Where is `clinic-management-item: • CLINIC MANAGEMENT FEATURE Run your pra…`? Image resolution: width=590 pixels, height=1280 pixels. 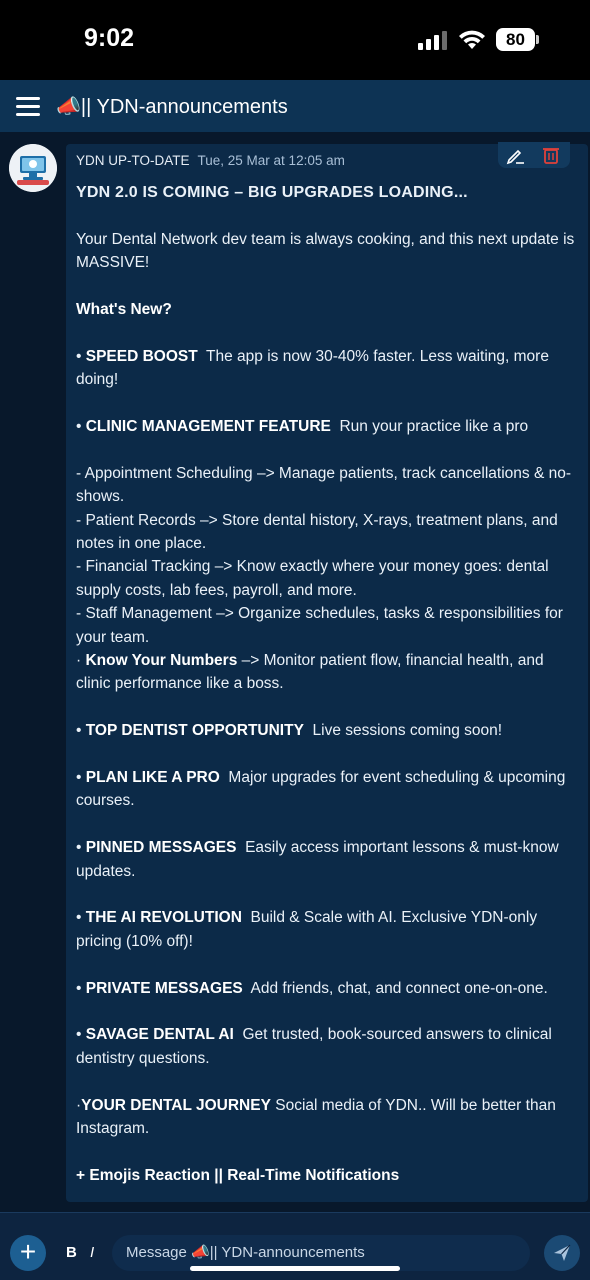 clinic-management-item: • CLINIC MANAGEMENT FEATURE Run your pra… is located at coordinates (302, 426).